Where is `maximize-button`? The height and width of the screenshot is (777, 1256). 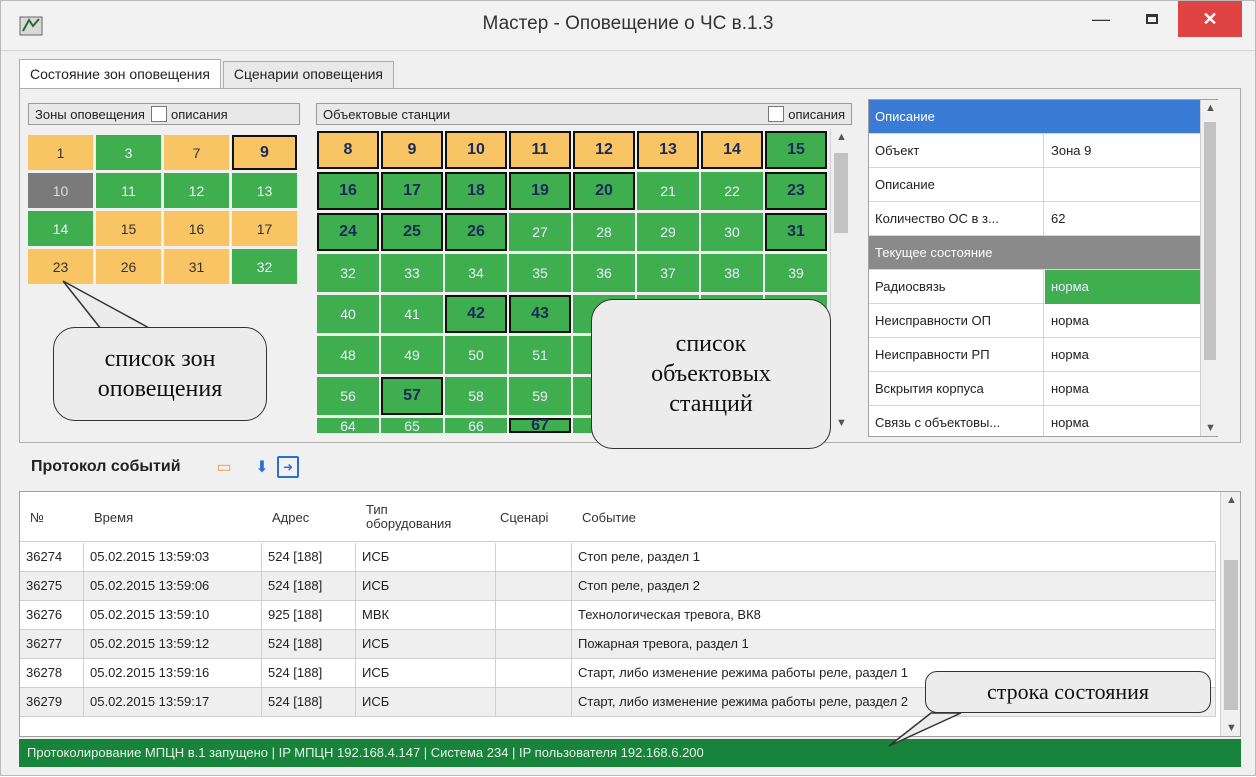 maximize-button is located at coordinates (1152, 19).